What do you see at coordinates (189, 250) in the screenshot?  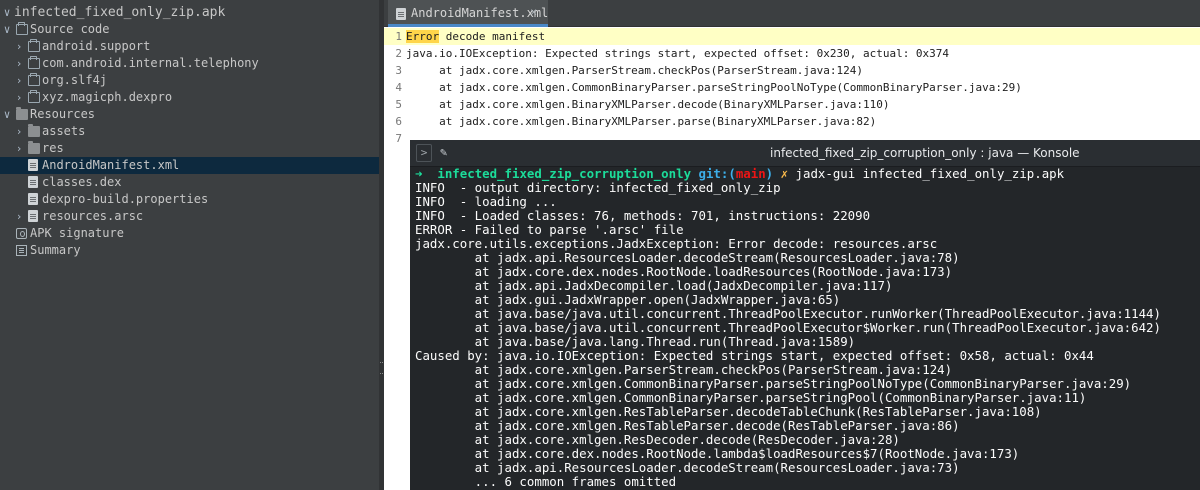 I see `tree-item: Summary` at bounding box center [189, 250].